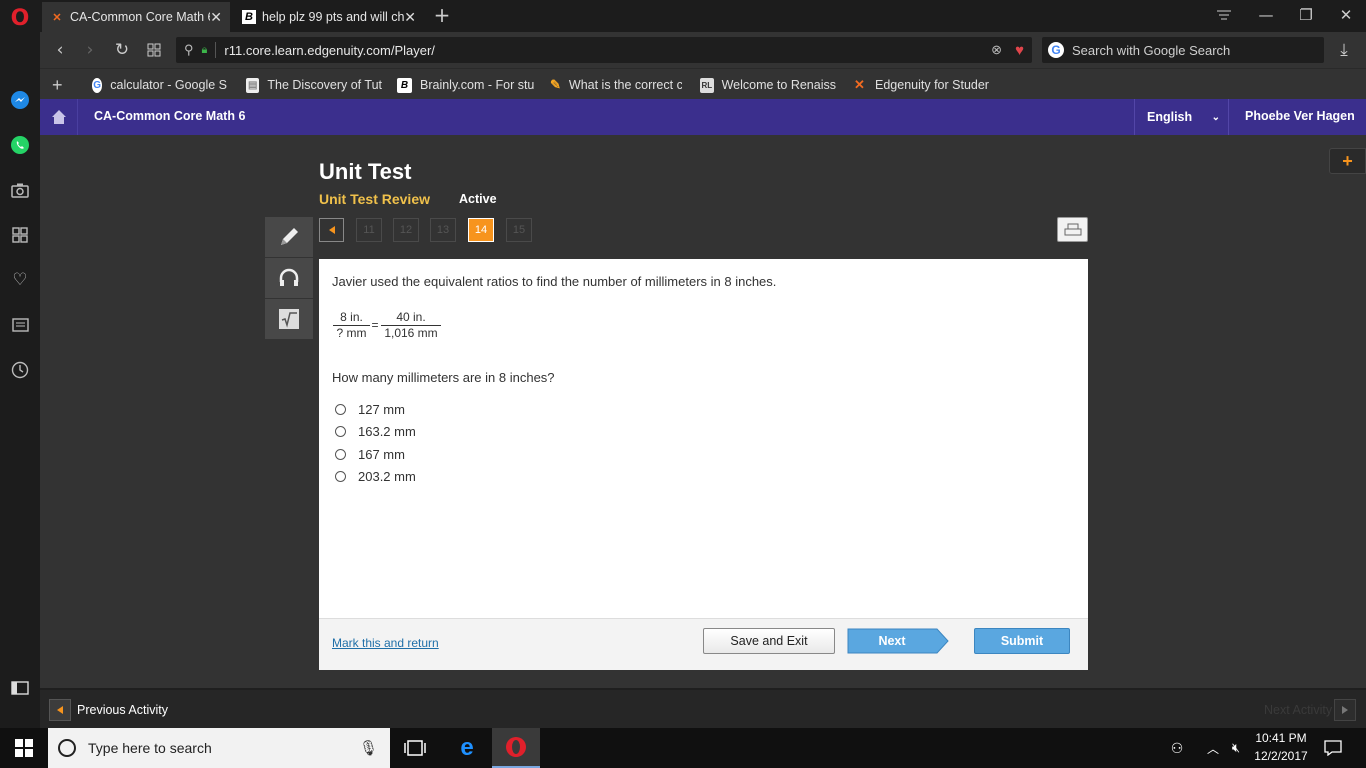 This screenshot has width=1366, height=768. Describe the element at coordinates (1345, 710) in the screenshot. I see `arrow-right-icon` at that location.